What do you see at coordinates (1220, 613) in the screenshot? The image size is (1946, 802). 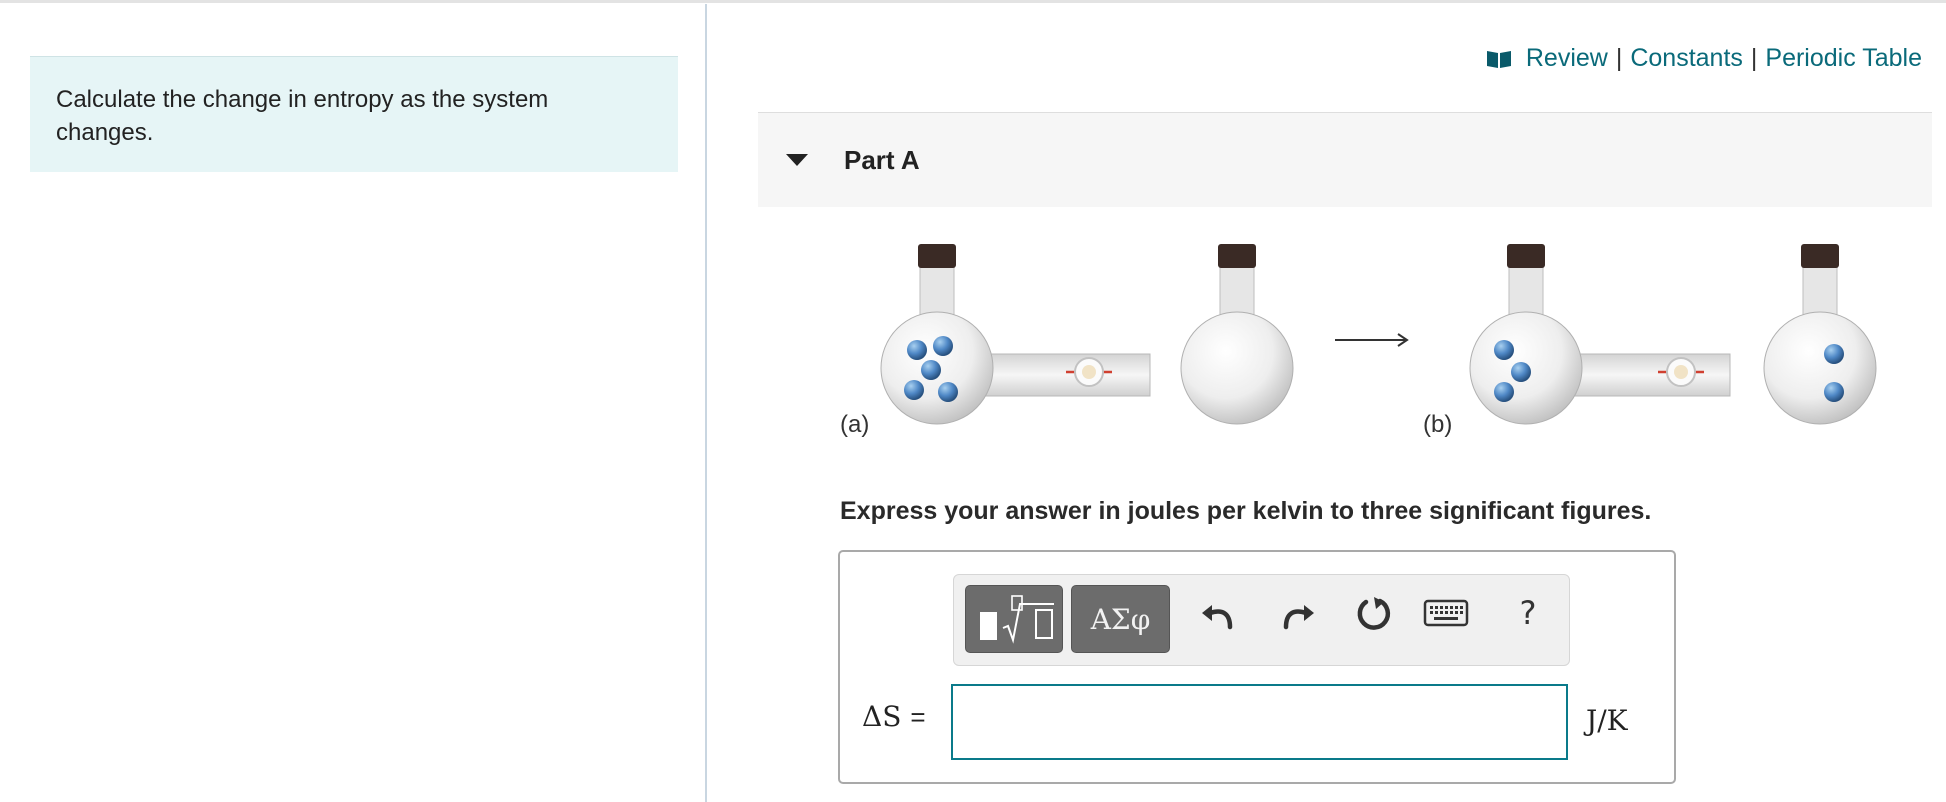 I see `undo-icon` at bounding box center [1220, 613].